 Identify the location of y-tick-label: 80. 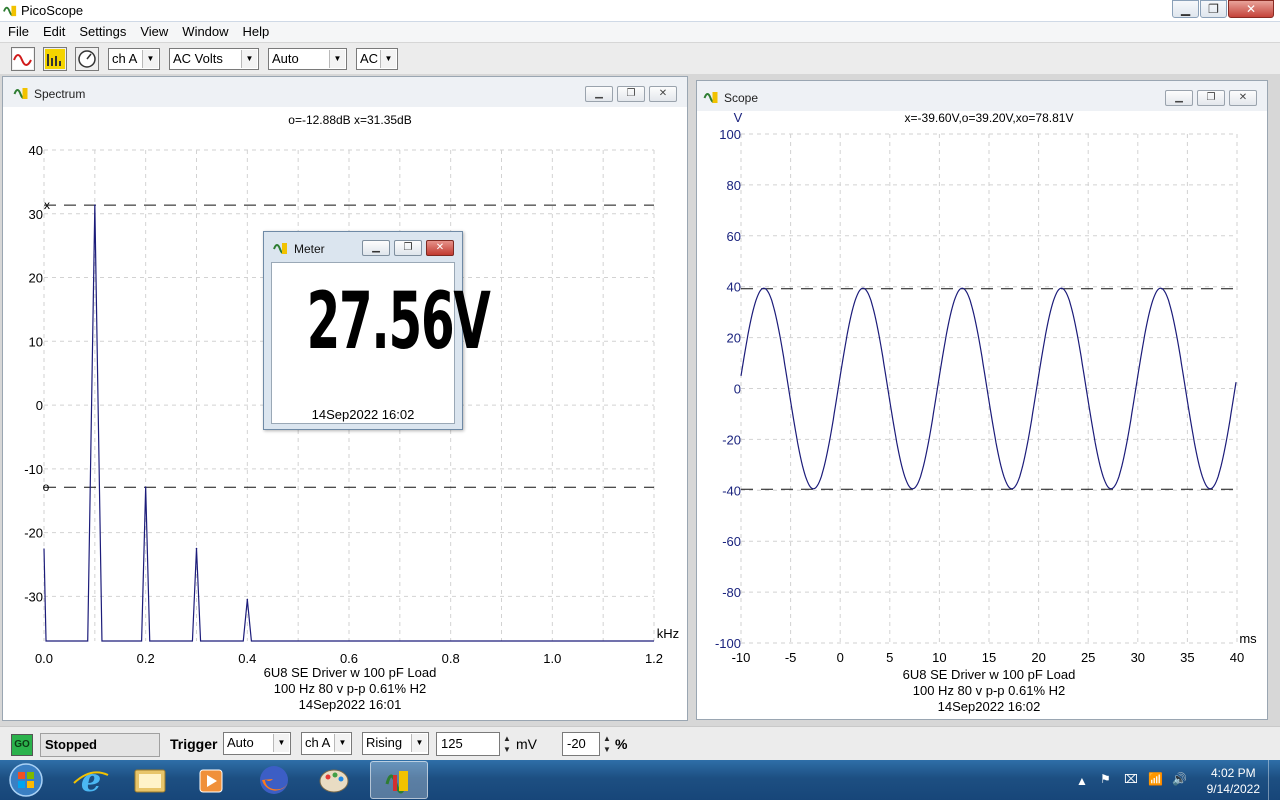
(734, 185).